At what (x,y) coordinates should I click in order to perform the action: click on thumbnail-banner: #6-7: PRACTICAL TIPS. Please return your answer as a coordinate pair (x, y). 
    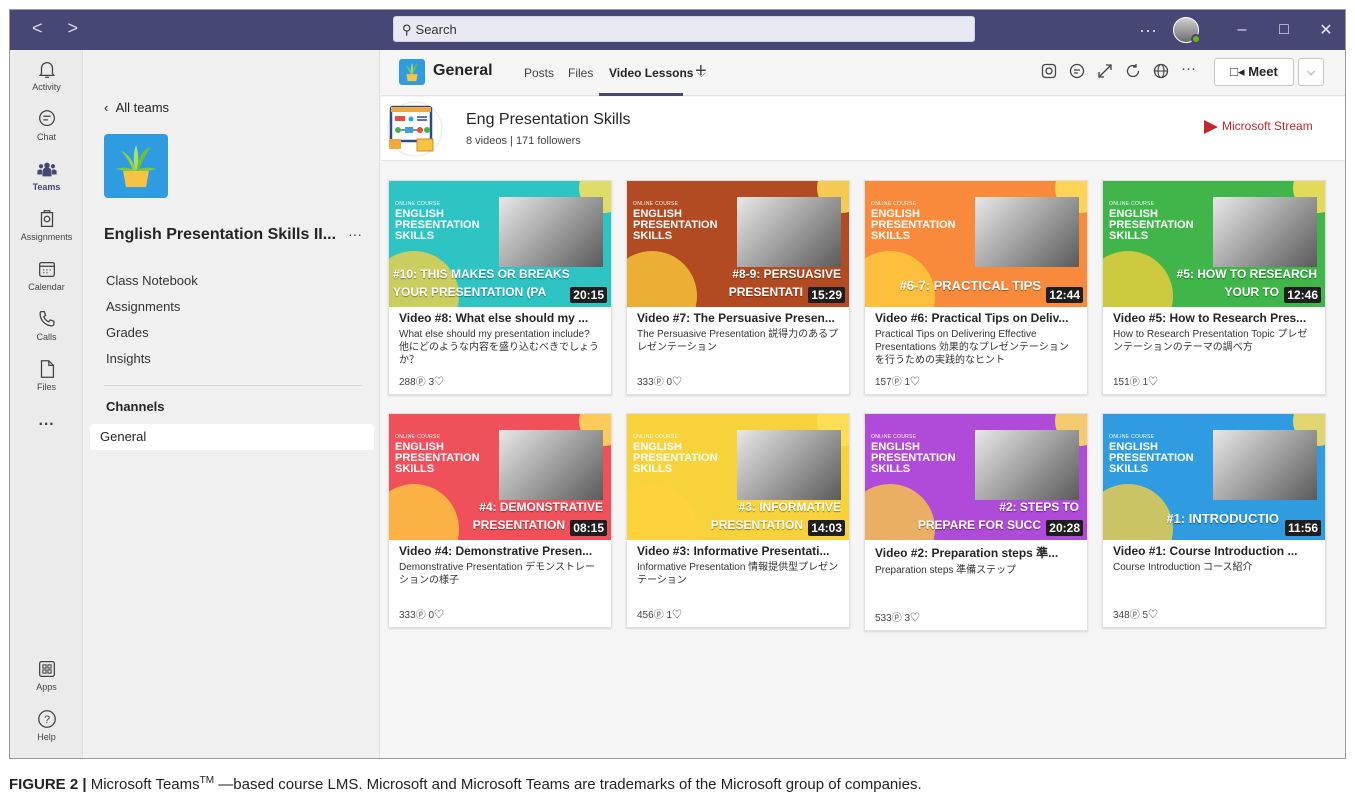
    Looking at the image, I should click on (970, 285).